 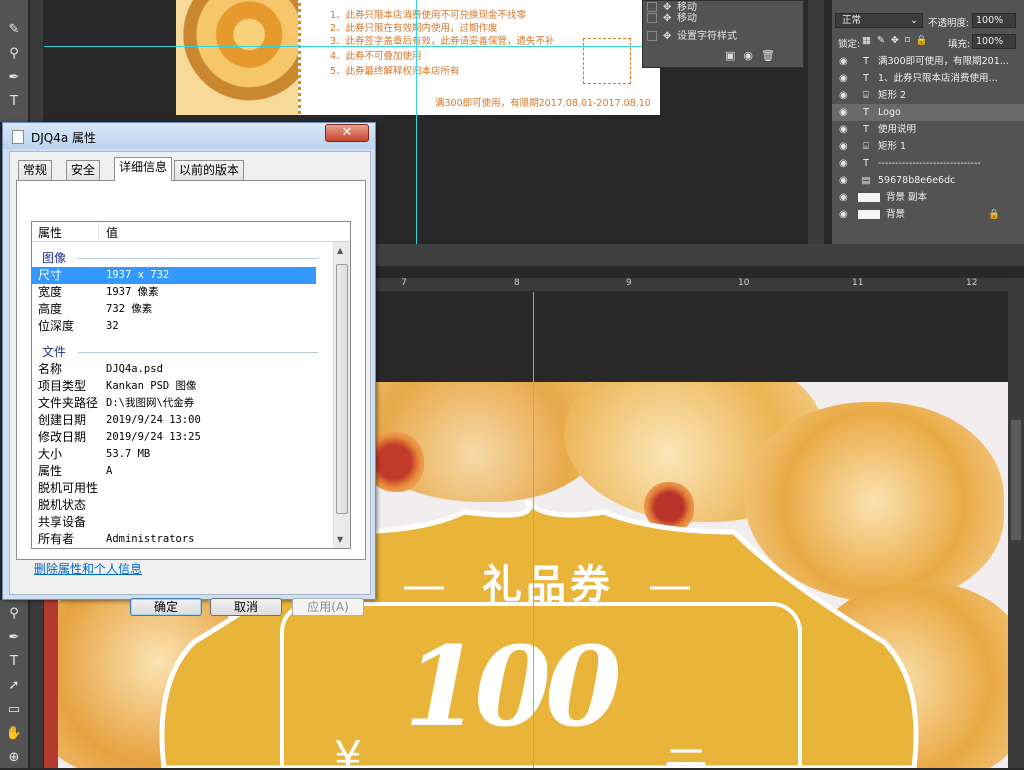 What do you see at coordinates (174, 309) in the screenshot?
I see `property-row: 高度 732 像素` at bounding box center [174, 309].